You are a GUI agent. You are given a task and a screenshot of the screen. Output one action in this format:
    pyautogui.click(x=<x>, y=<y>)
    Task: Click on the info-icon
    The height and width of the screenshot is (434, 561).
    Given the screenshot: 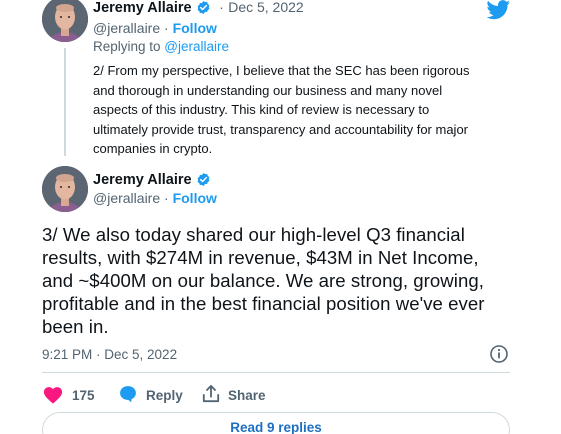 What is the action you would take?
    pyautogui.click(x=499, y=356)
    